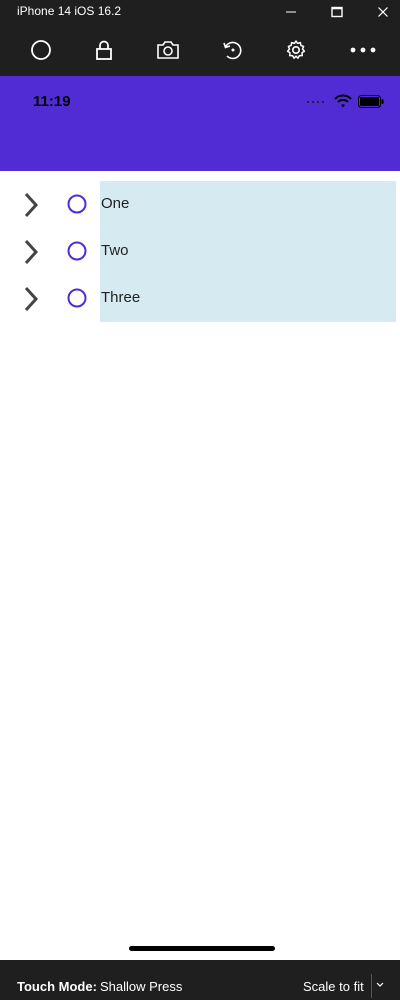 The image size is (400, 1000). I want to click on tree-item-label: Three, so click(121, 297).